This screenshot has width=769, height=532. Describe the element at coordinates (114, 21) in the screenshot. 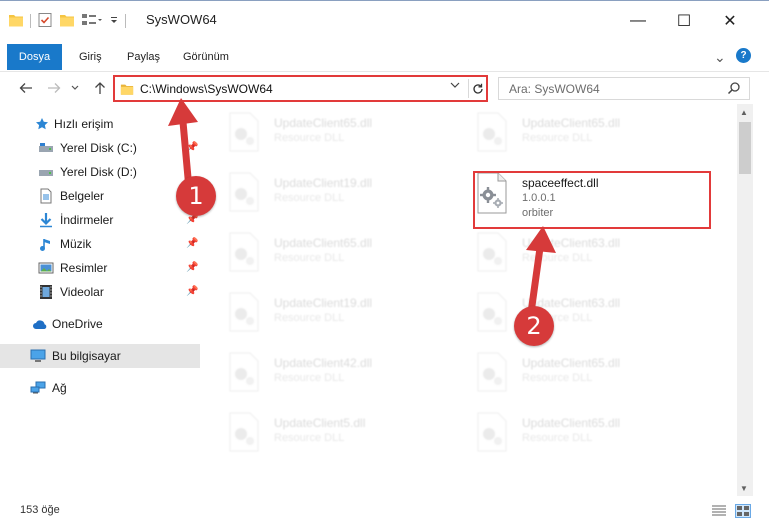

I see `qat-dropdown-icon` at that location.